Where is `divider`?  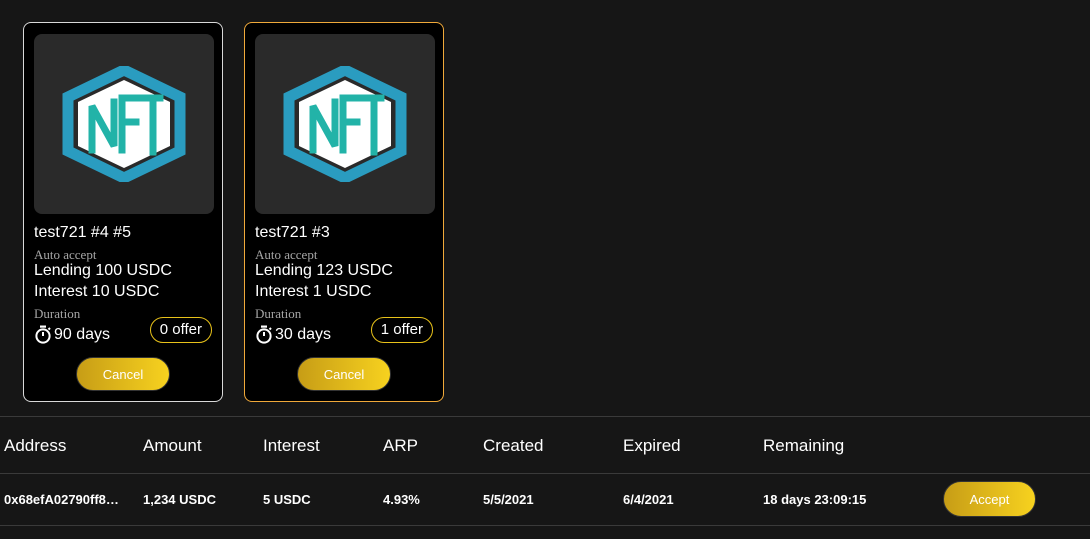
divider is located at coordinates (545, 525).